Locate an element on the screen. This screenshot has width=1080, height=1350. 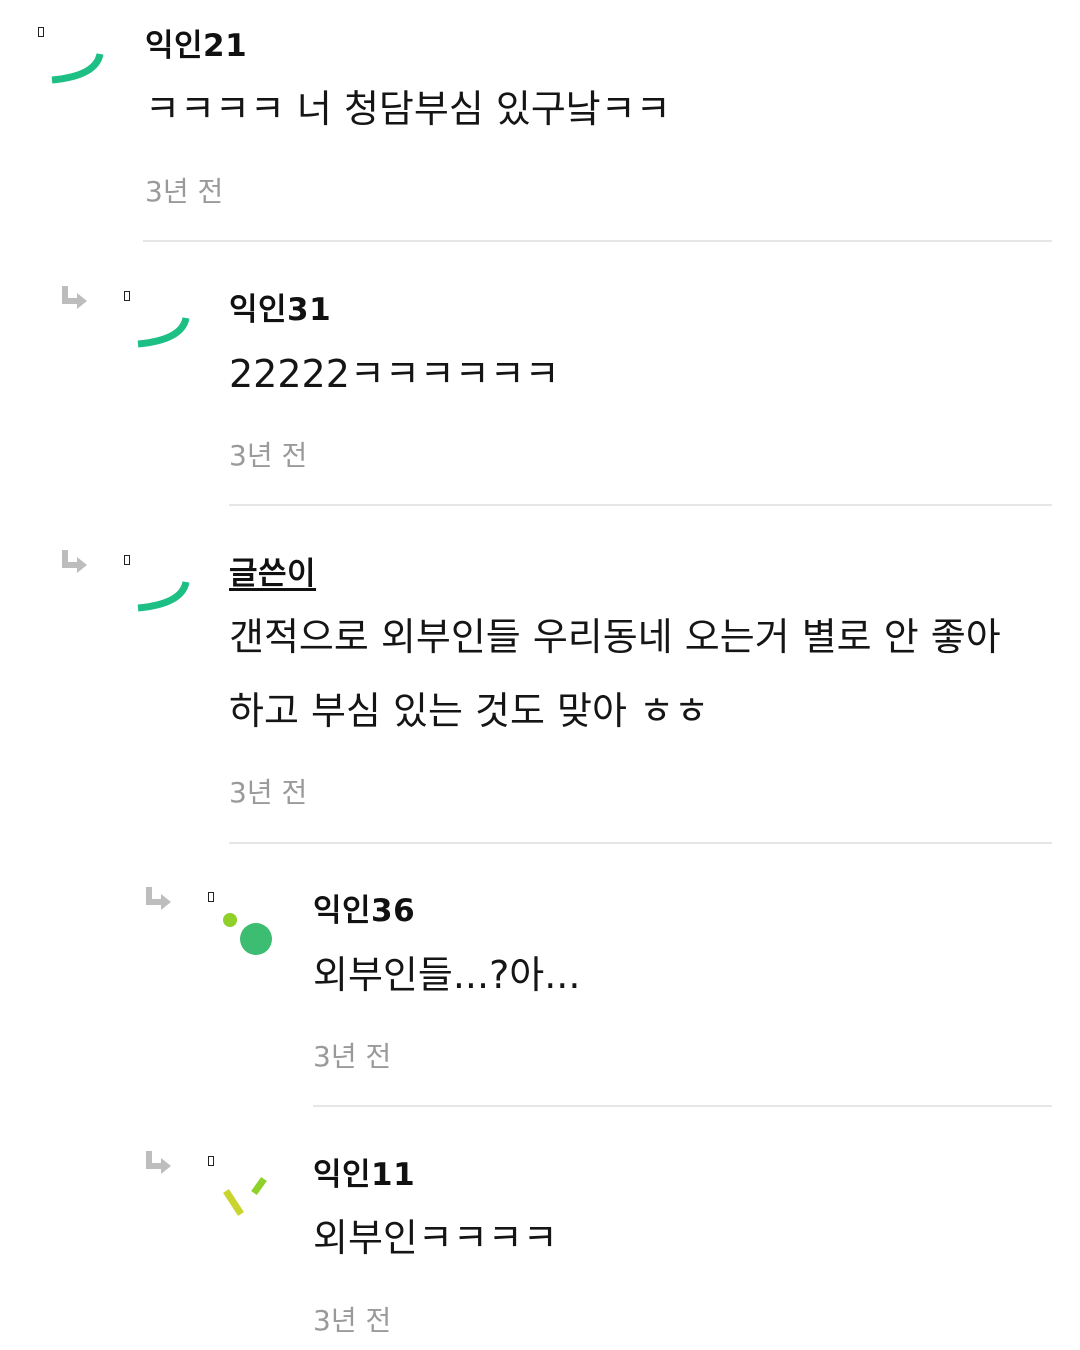
comment-author: 익인21 is located at coordinates (196, 42).